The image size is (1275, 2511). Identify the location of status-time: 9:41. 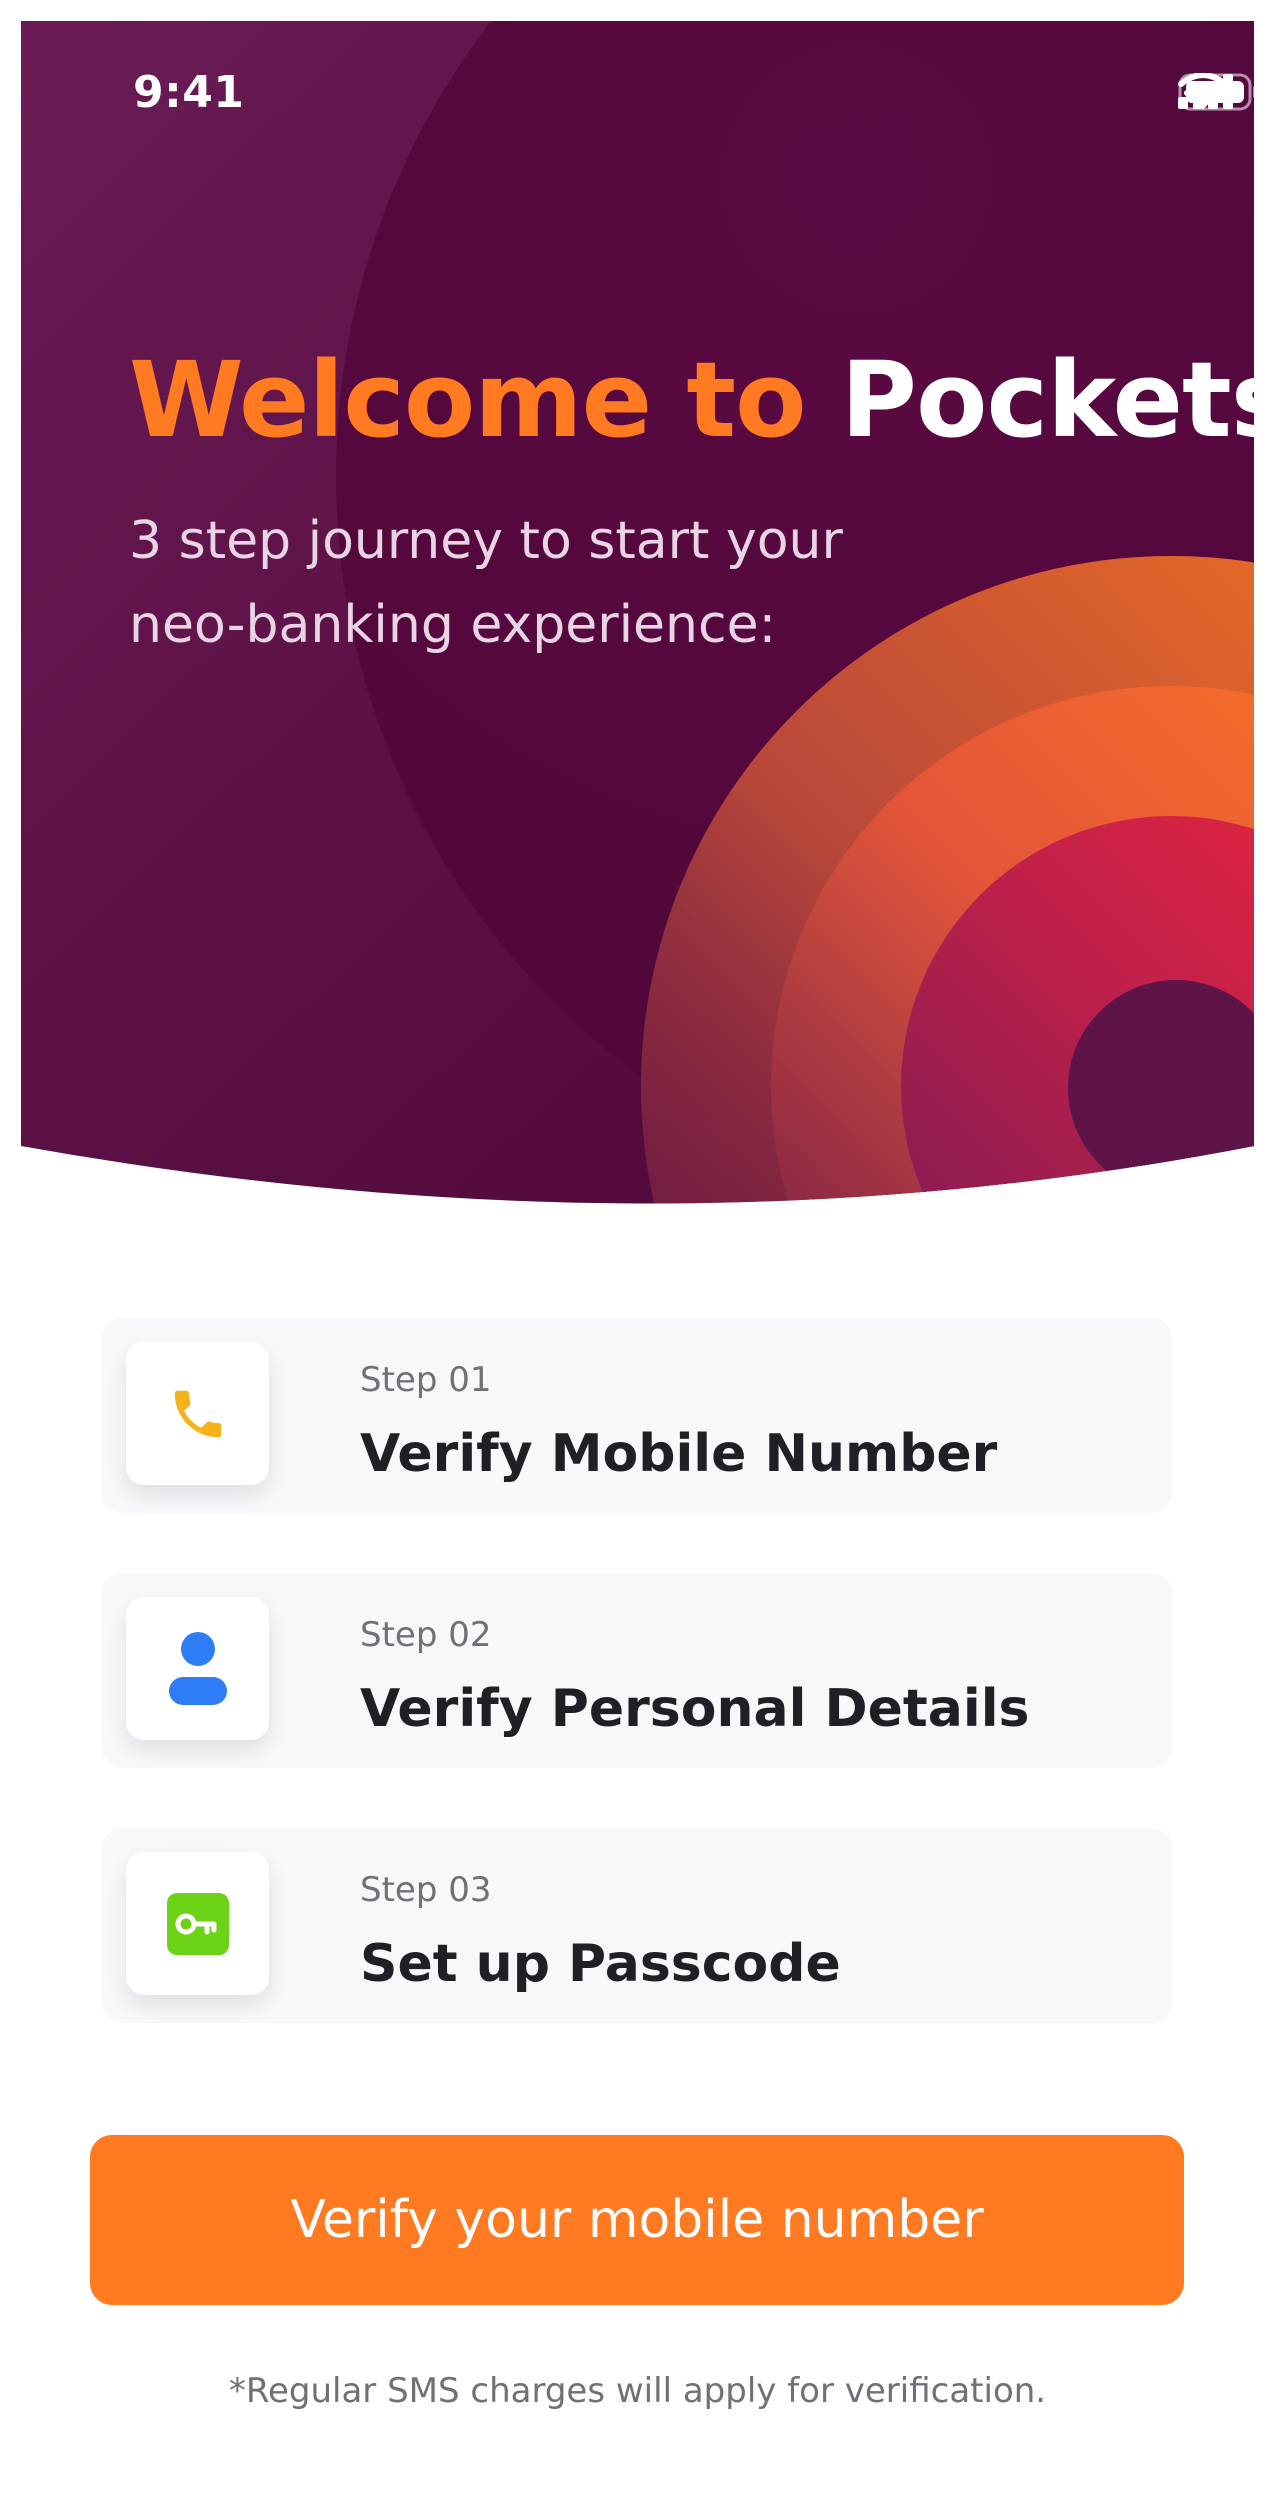
(189, 92).